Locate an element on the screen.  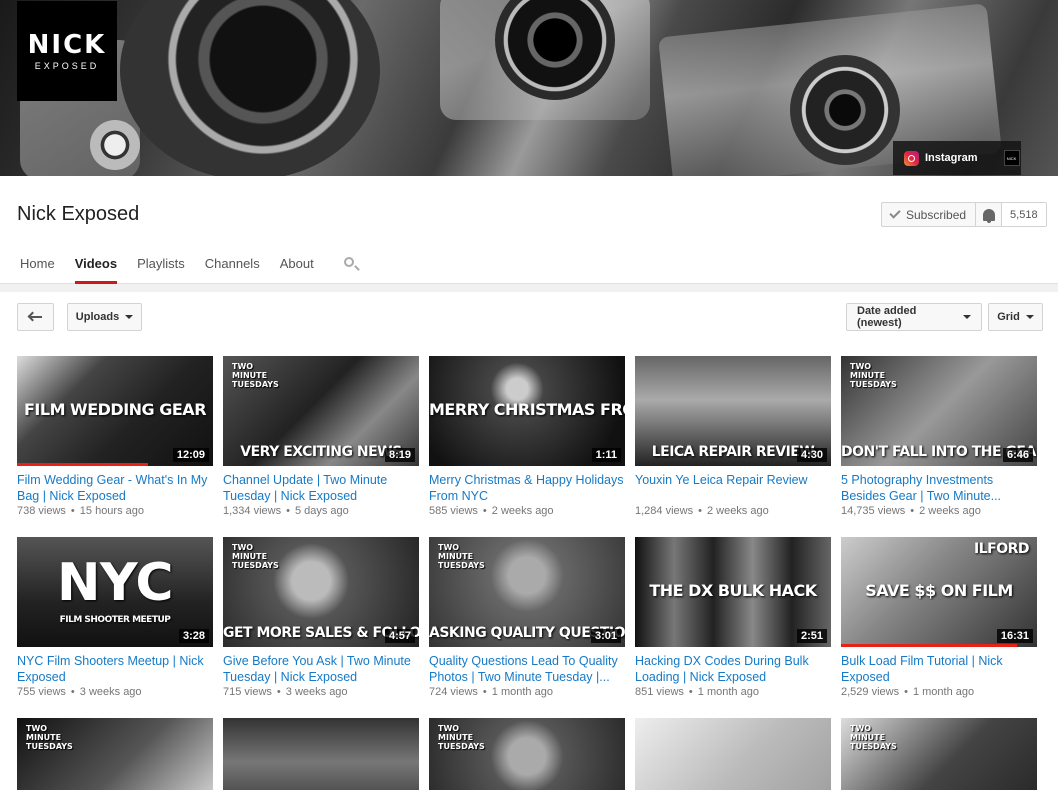
video-meta: 851 views • 1 month ago is located at coordinates (733, 692).